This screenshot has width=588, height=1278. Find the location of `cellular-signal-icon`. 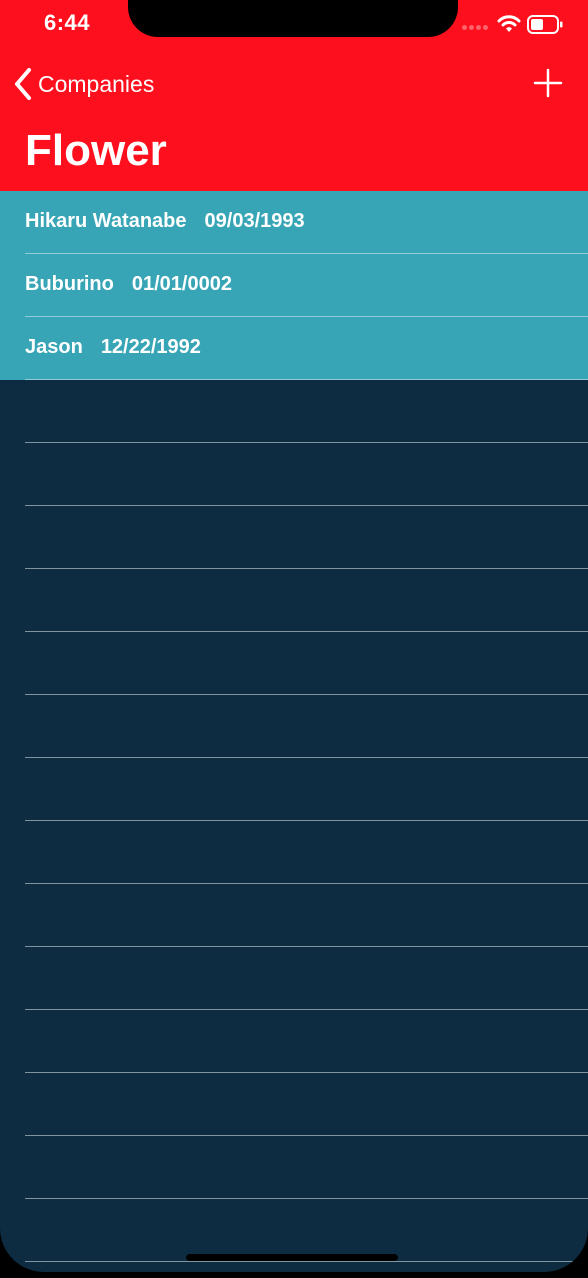

cellular-signal-icon is located at coordinates (475, 27).